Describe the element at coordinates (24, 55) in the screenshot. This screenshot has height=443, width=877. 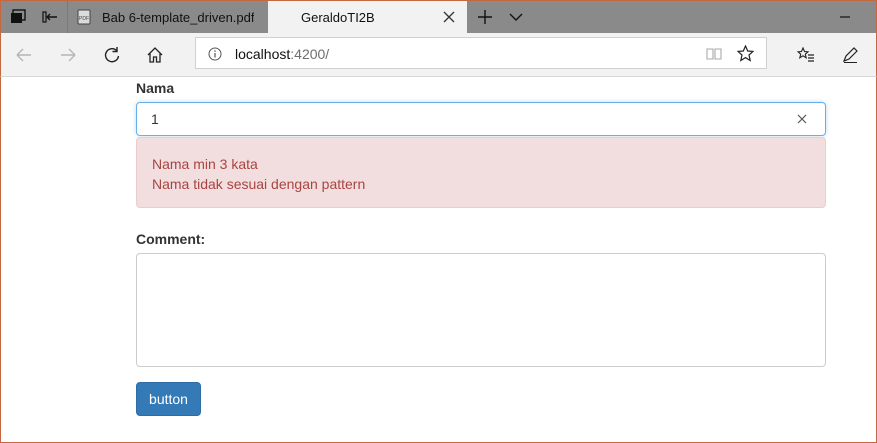
I see `back-icon` at that location.